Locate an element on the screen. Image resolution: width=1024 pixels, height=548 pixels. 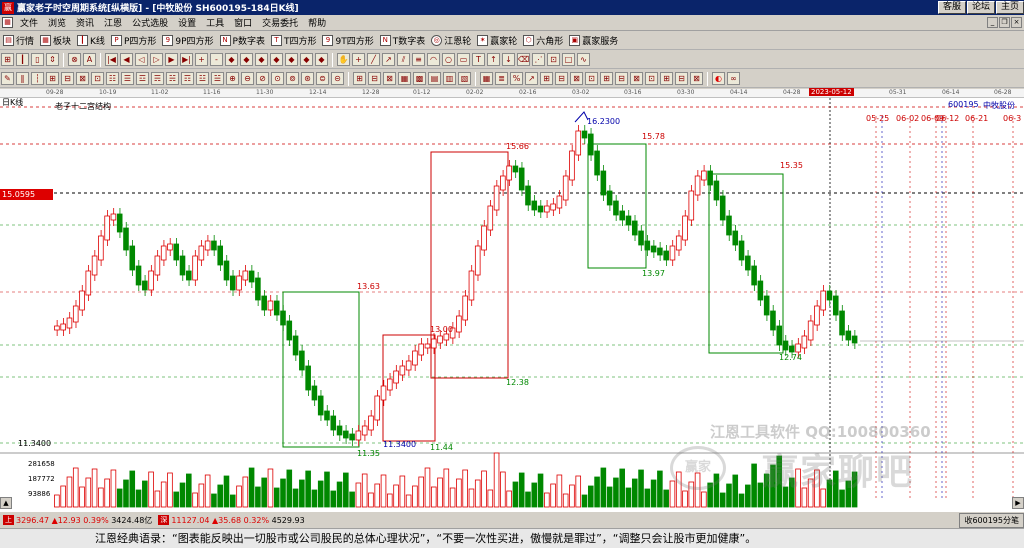
t-table-button: N T数字表 is located at coordinates (403, 41).